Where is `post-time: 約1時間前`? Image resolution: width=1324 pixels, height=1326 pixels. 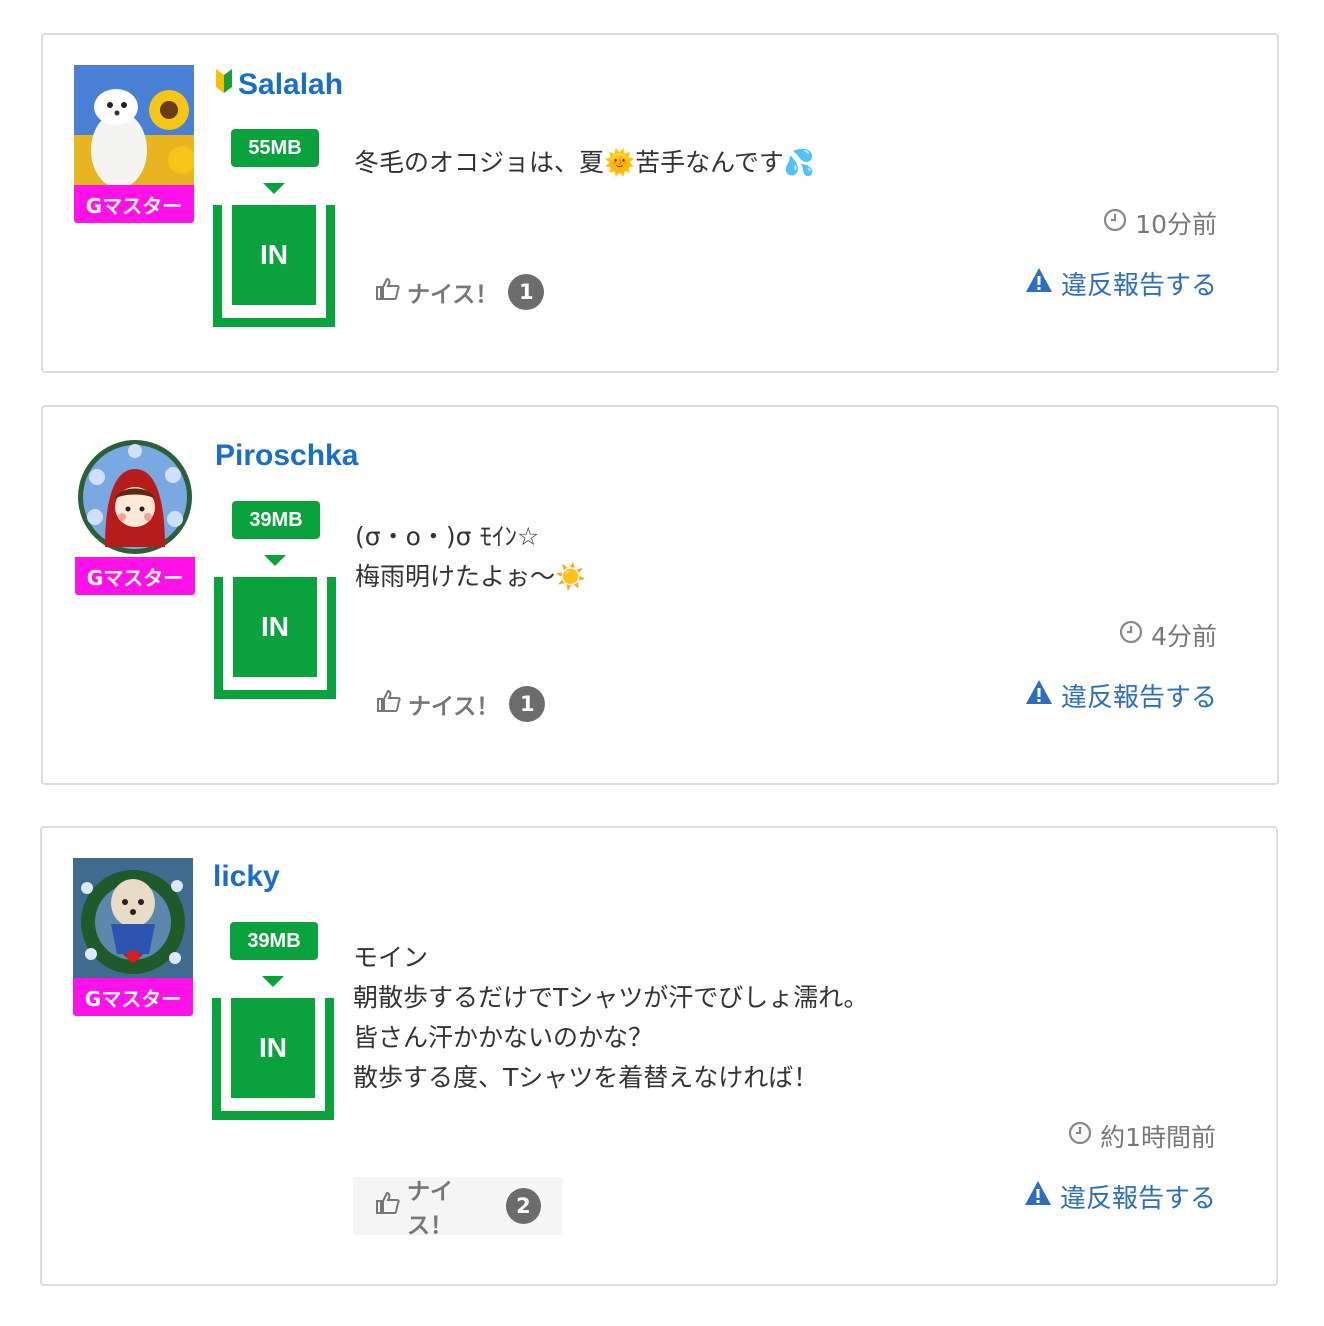 post-time: 約1時間前 is located at coordinates (1142, 1136).